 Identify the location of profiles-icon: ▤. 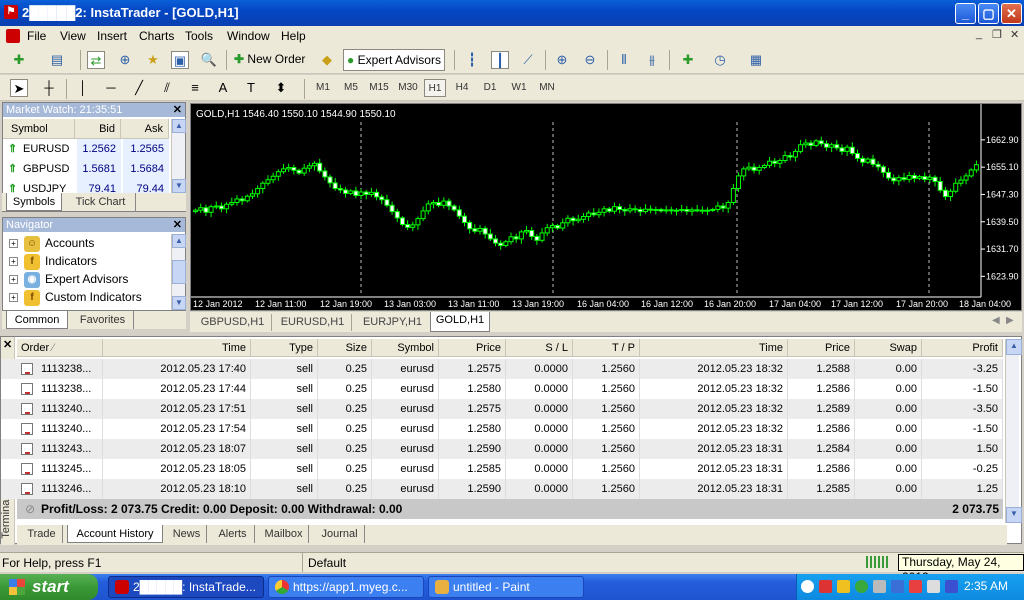
(57, 60).